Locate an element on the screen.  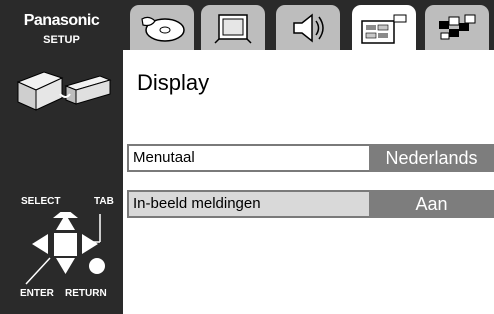
enter-label: ENTER is located at coordinates (37, 293).